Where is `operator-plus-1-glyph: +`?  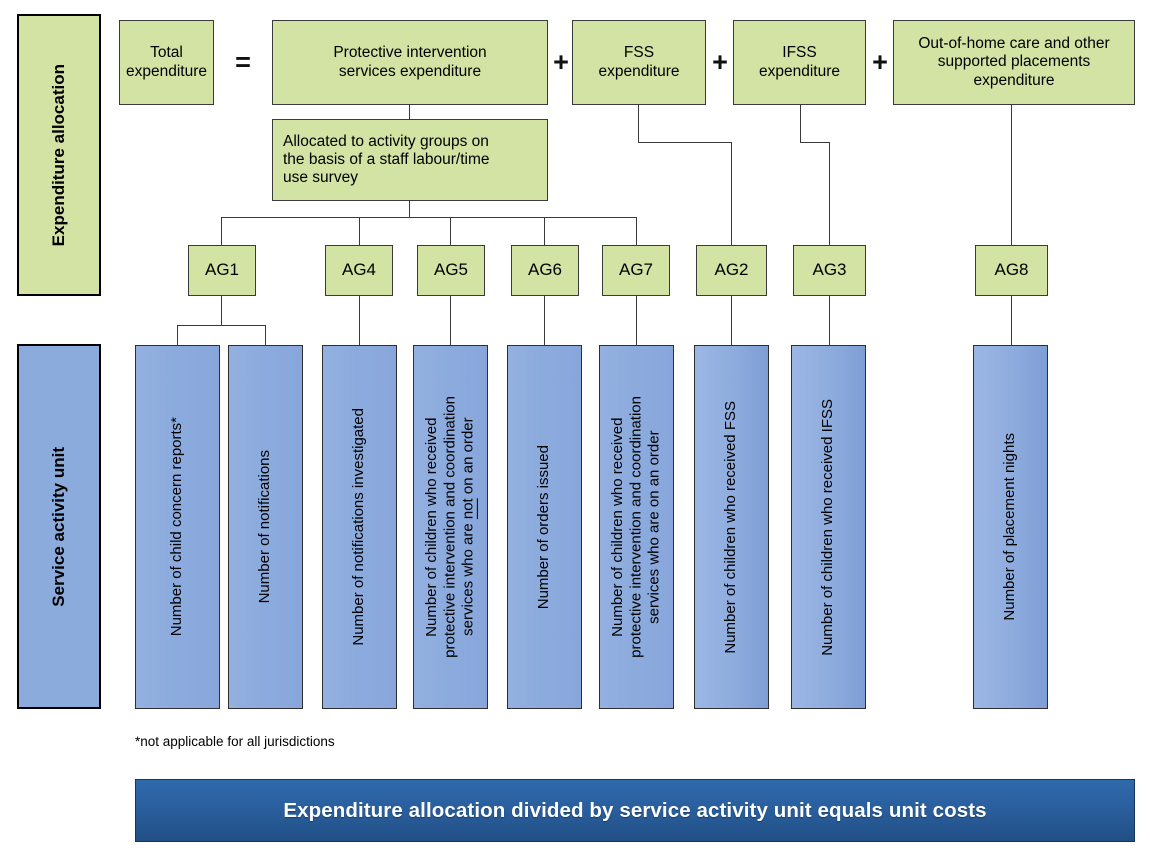 operator-plus-1-glyph: + is located at coordinates (561, 61).